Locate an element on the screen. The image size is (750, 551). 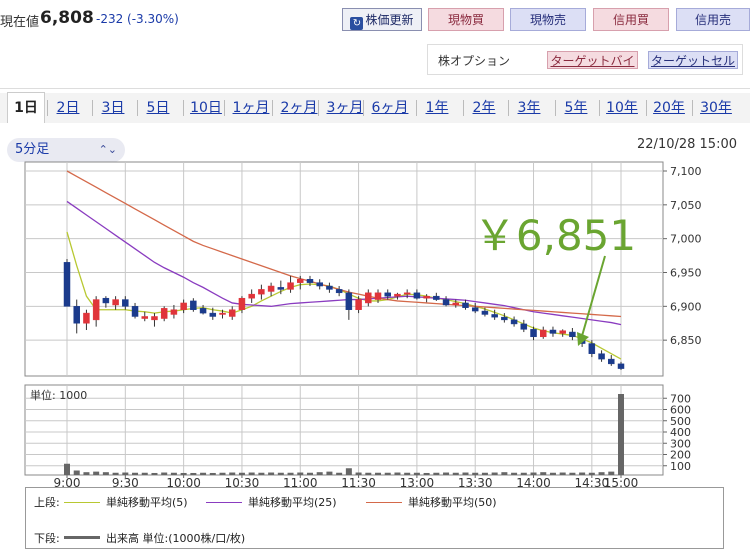
price-tick-label: 7,100 is located at coordinates (686, 171).